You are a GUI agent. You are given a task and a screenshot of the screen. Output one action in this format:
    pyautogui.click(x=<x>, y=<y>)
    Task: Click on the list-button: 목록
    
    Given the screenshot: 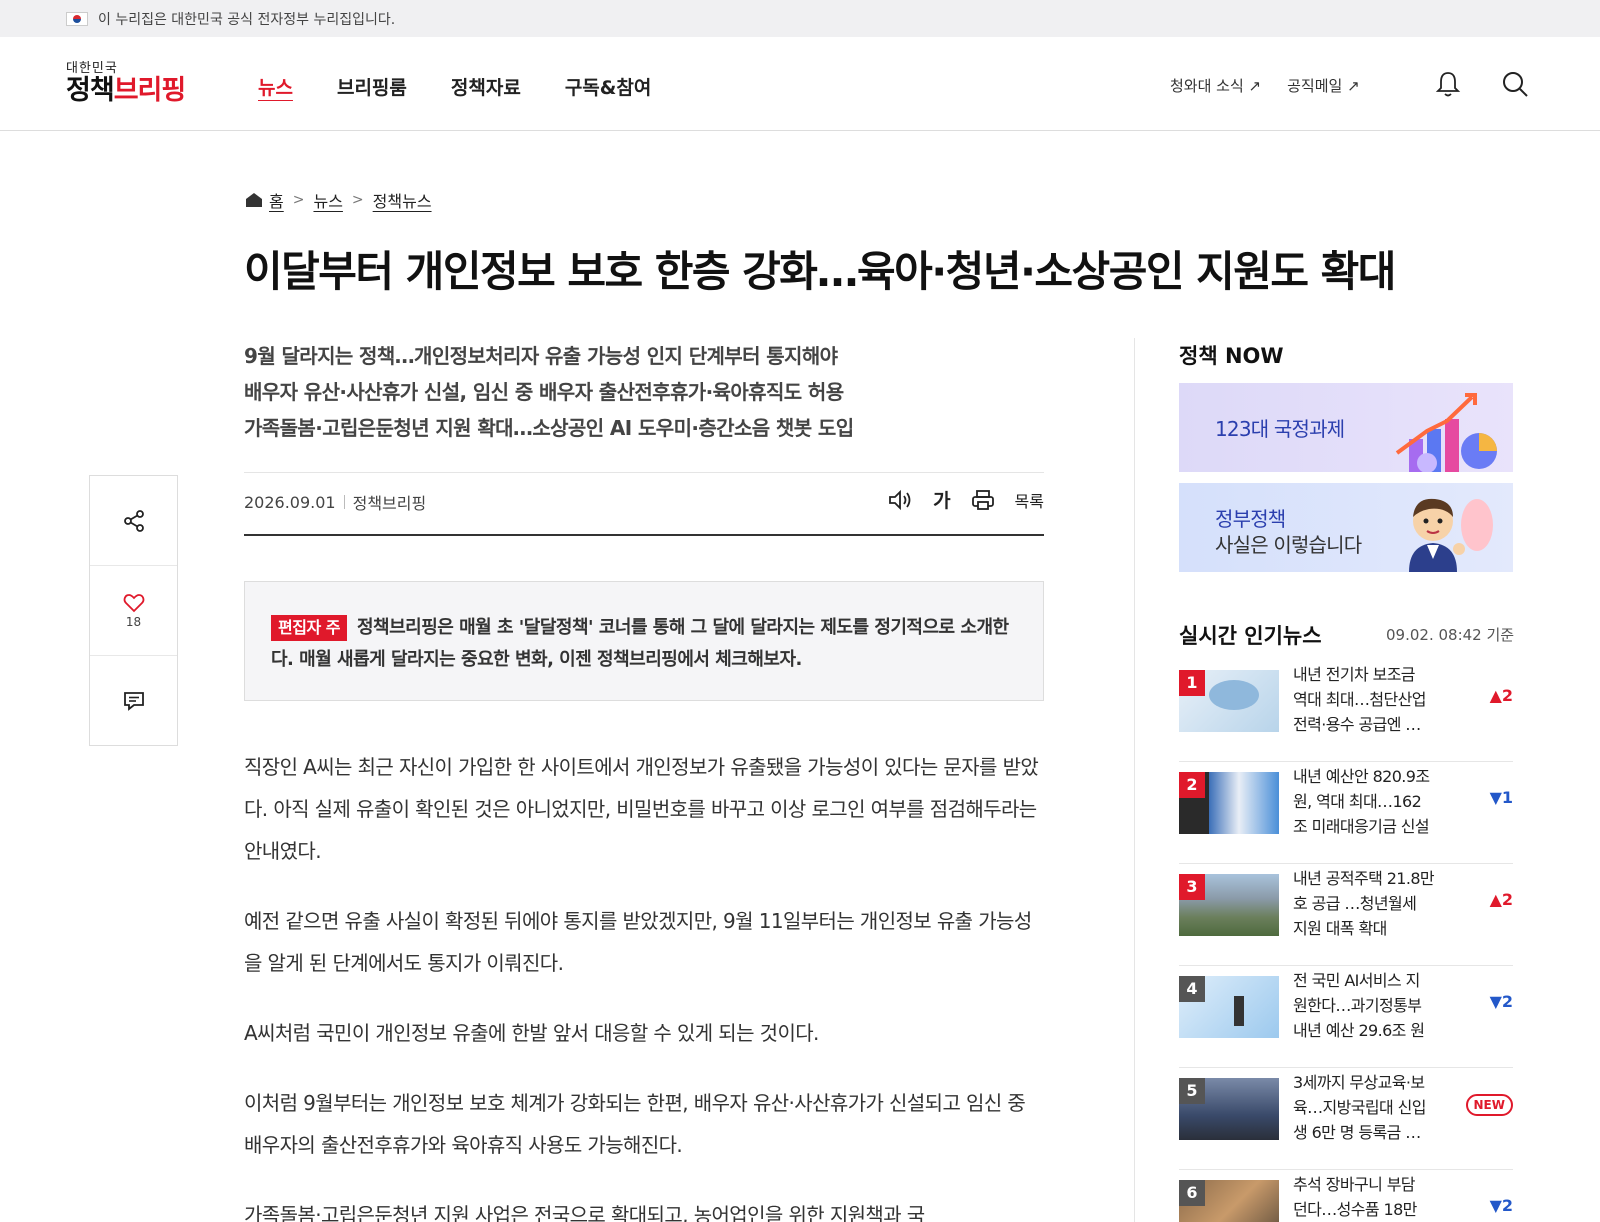 What is the action you would take?
    pyautogui.click(x=1029, y=500)
    